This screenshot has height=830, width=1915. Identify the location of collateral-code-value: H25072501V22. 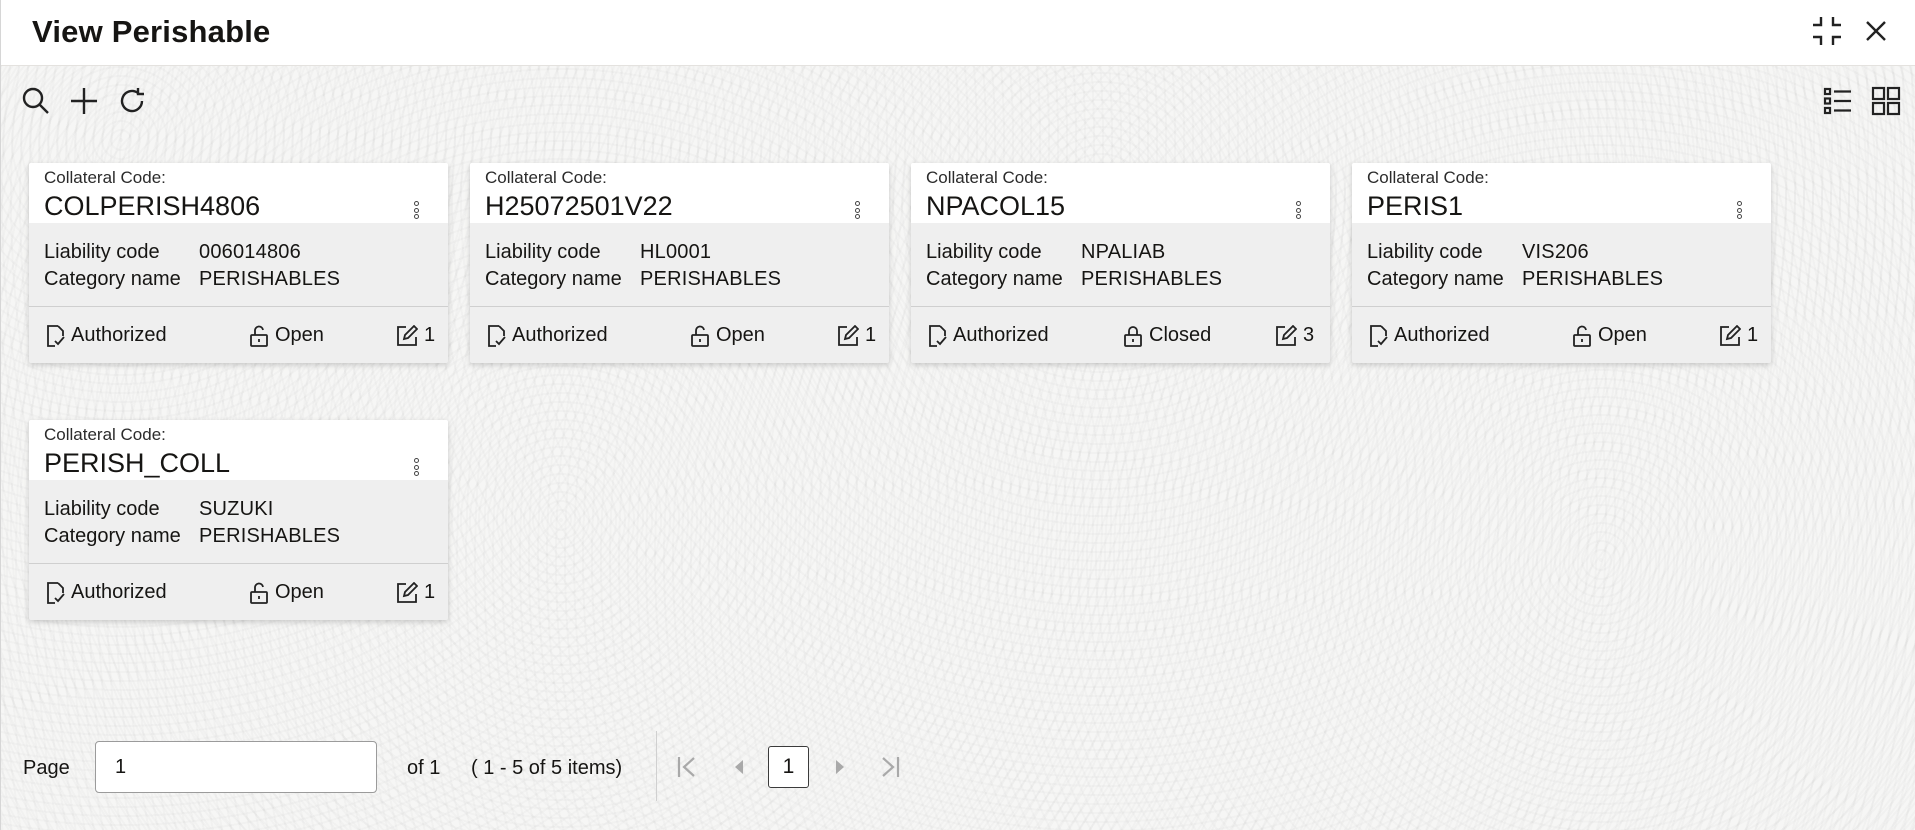
(579, 206).